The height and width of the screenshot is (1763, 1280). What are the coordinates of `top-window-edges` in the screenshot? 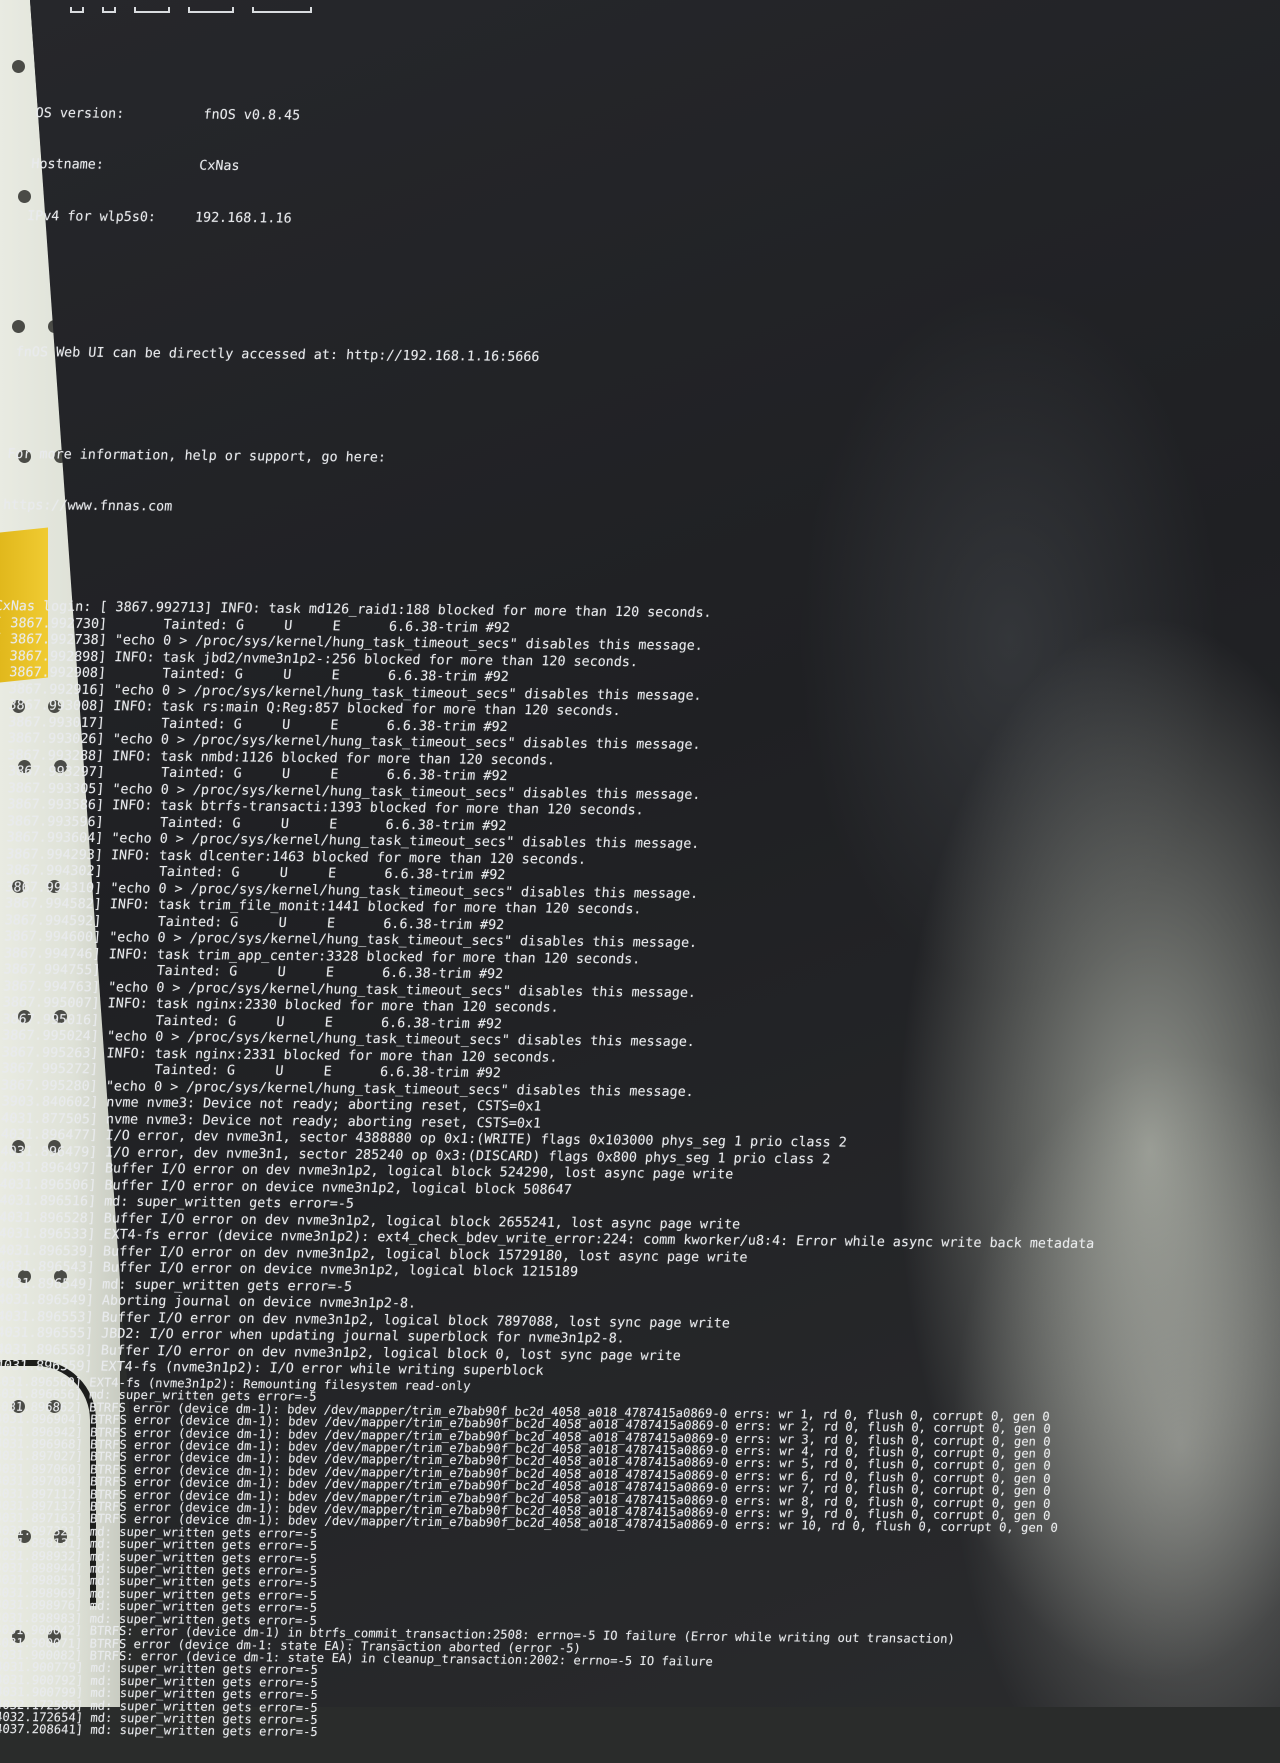 It's located at (200, 6).